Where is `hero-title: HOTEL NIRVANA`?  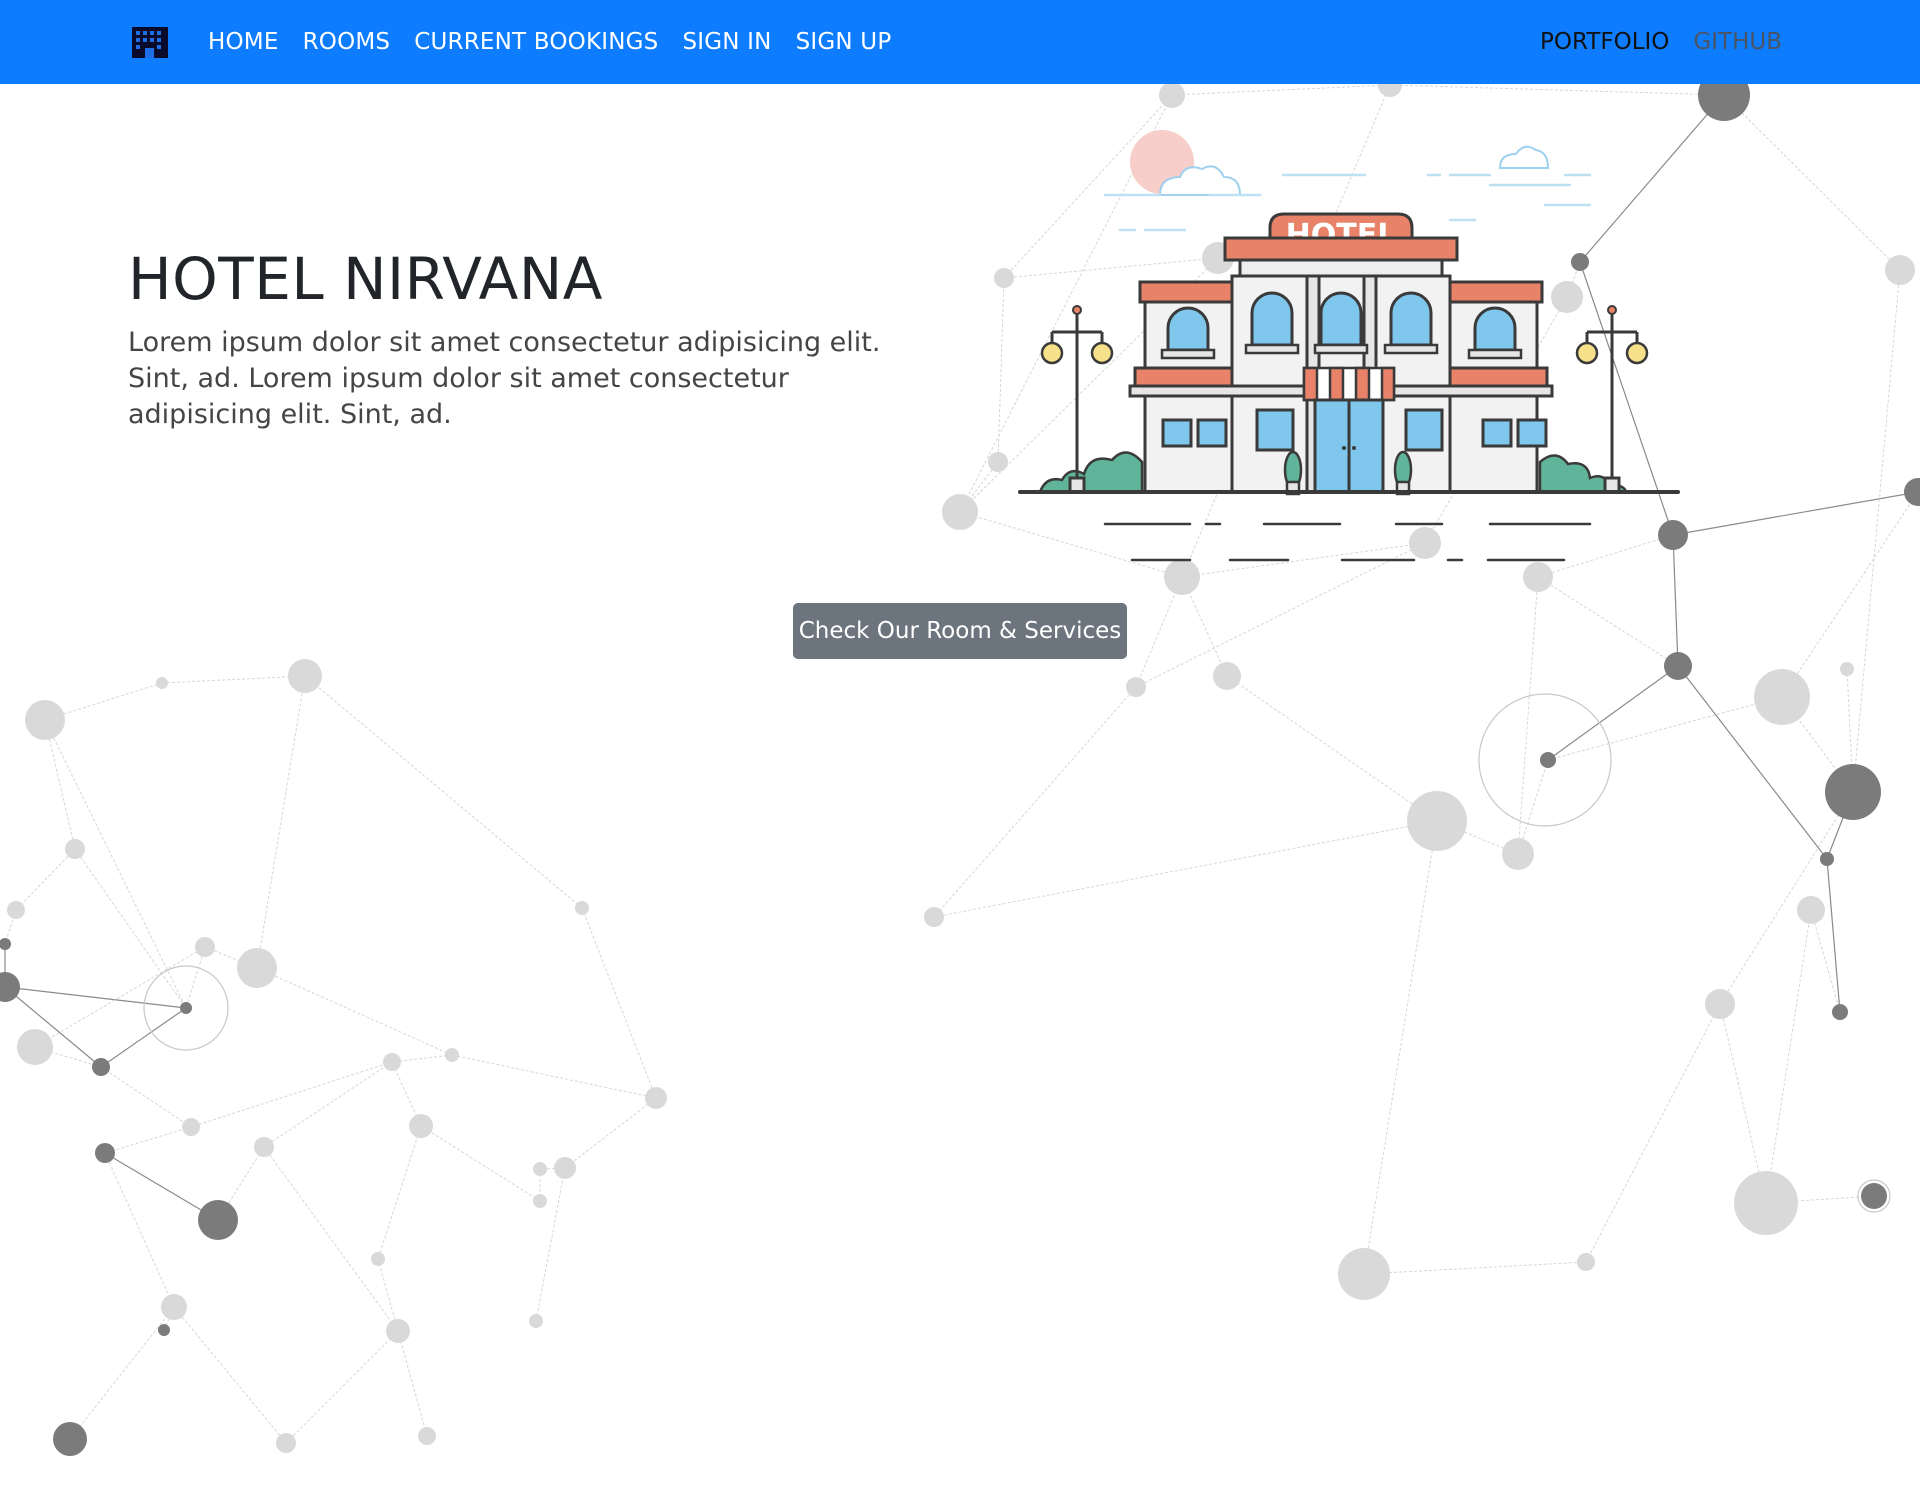 hero-title: HOTEL NIRVANA is located at coordinates (365, 279).